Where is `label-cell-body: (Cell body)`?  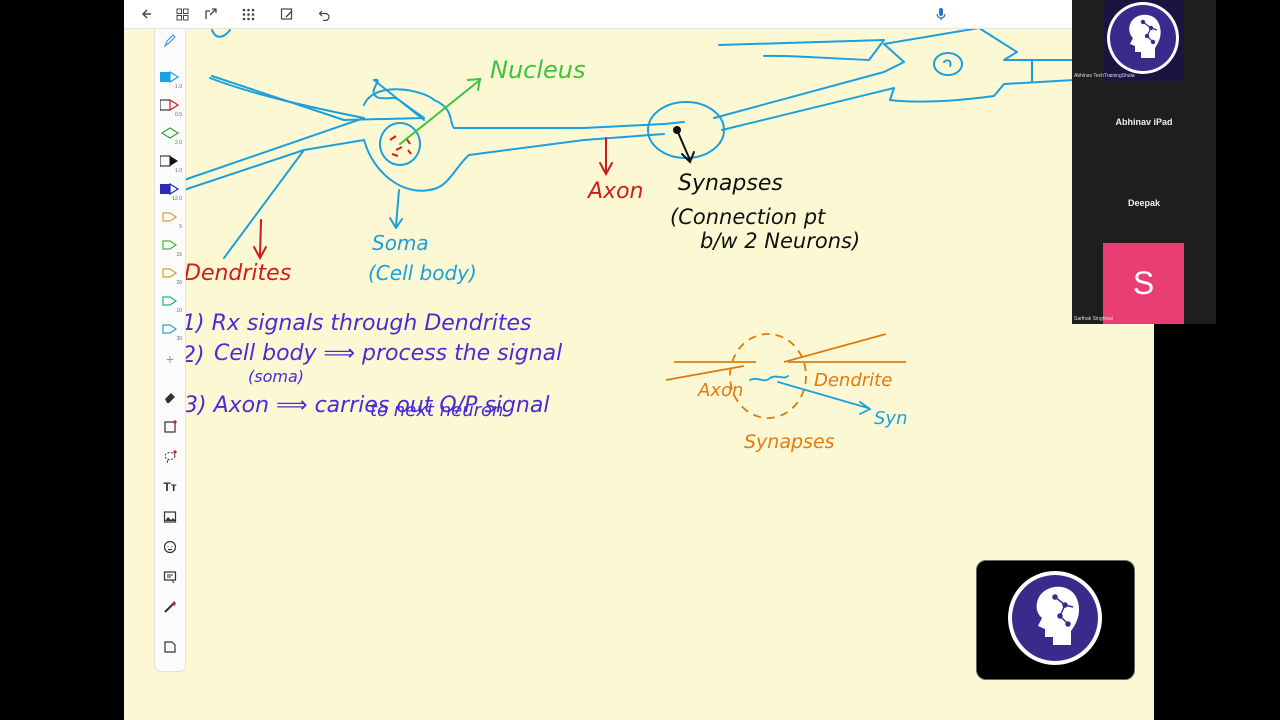 label-cell-body: (Cell body) is located at coordinates (422, 273).